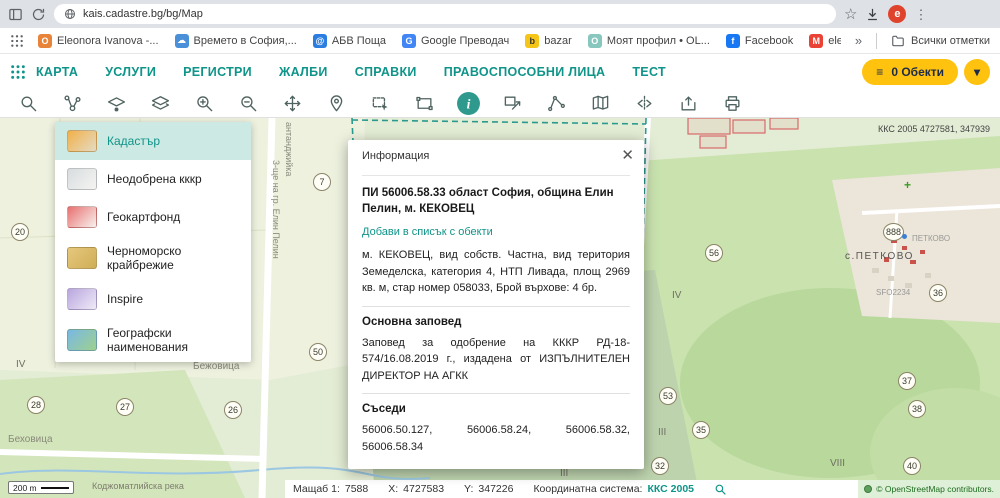  What do you see at coordinates (72, 104) in the screenshot?
I see `toolbar-network-button` at bounding box center [72, 104].